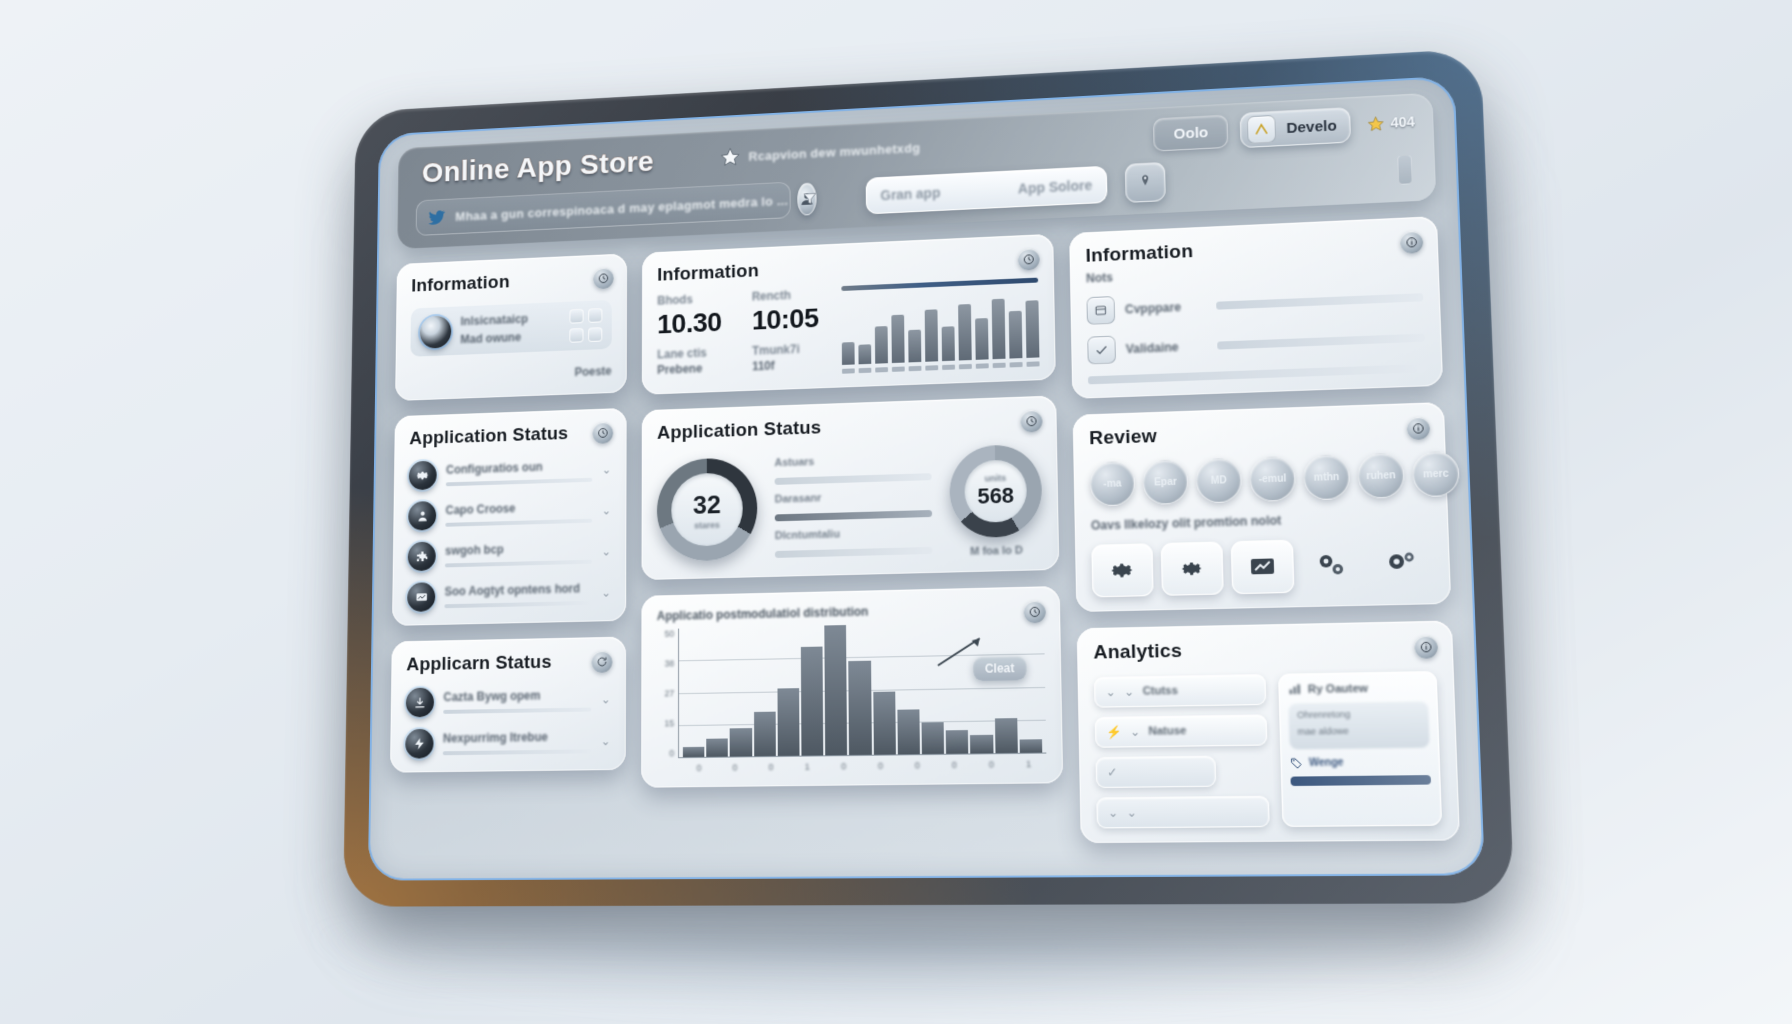 The image size is (1792, 1024). I want to click on review-chip: -emul, so click(1272, 478).